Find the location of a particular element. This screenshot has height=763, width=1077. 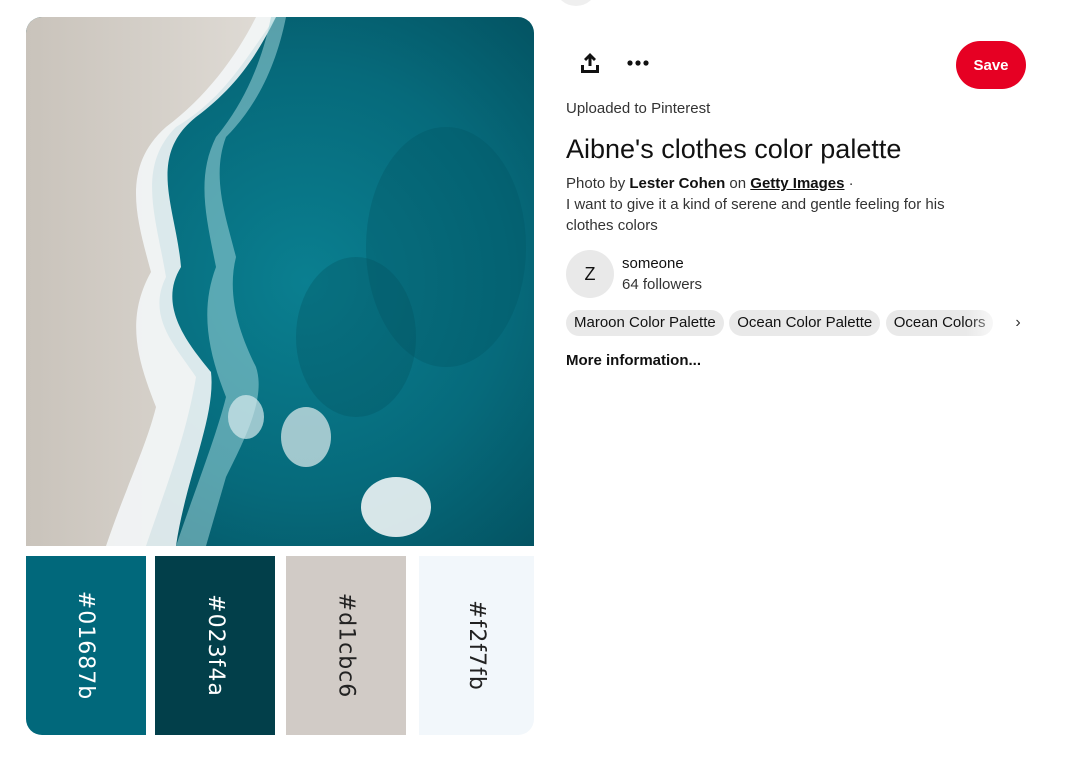

photo-by-prefix: Photo by is located at coordinates (596, 183).